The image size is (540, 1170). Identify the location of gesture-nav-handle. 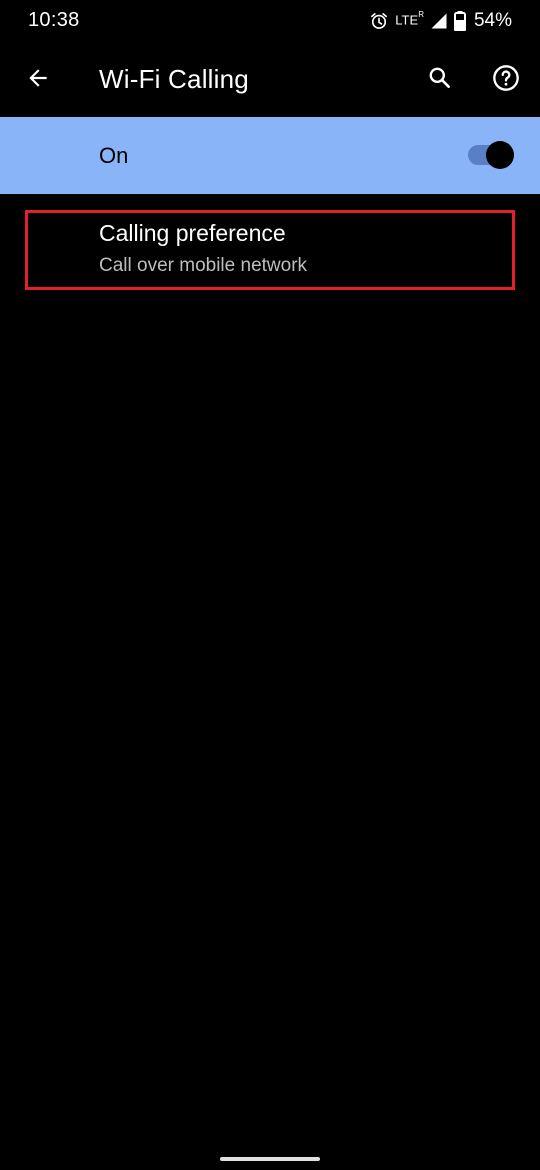
(270, 1159).